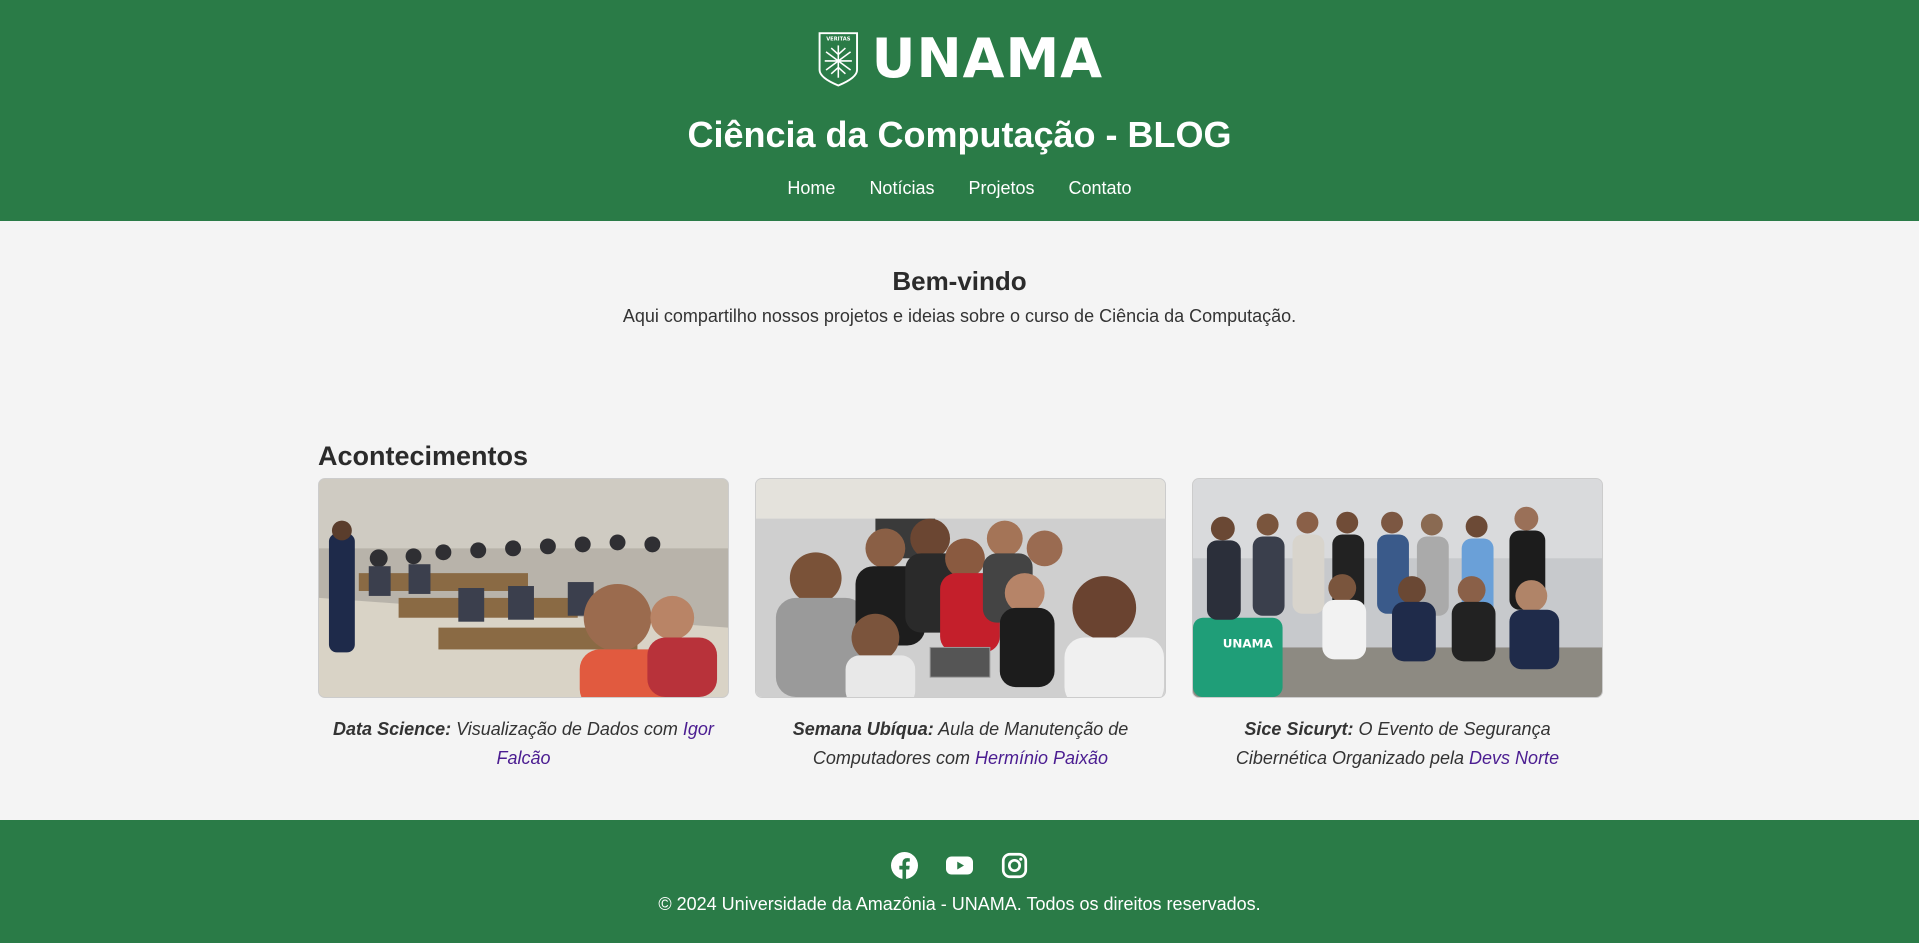 The image size is (1919, 943). Describe the element at coordinates (1514, 758) in the screenshot. I see `organizer-link: Devs Norte` at that location.